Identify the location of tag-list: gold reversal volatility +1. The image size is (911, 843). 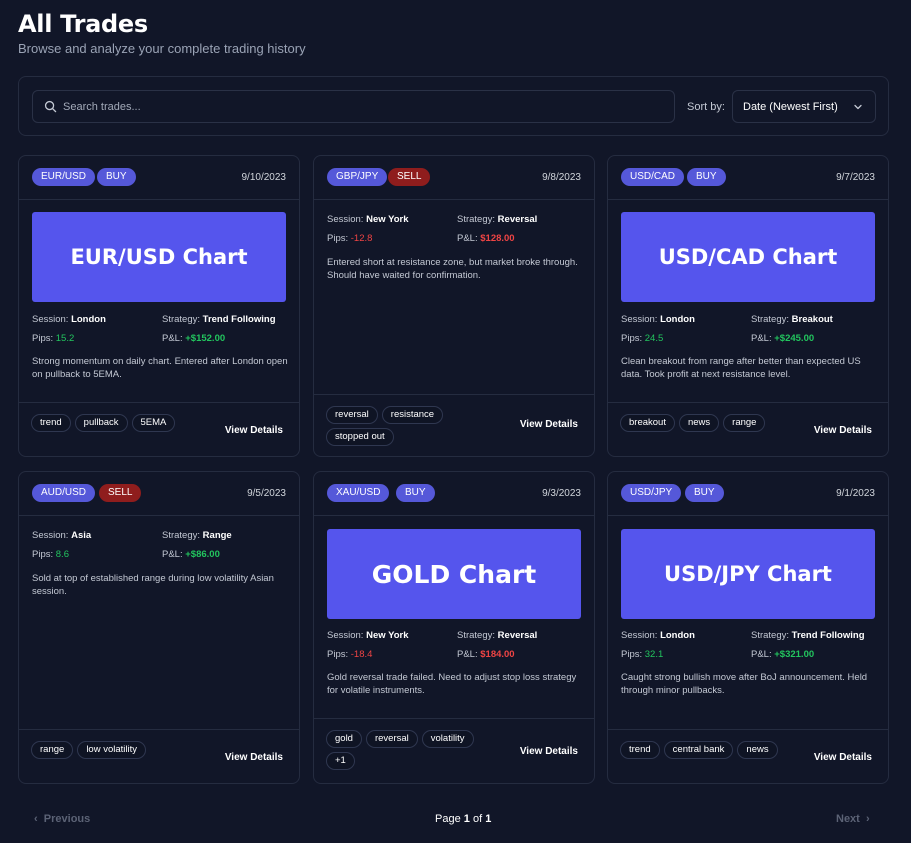
(406, 750).